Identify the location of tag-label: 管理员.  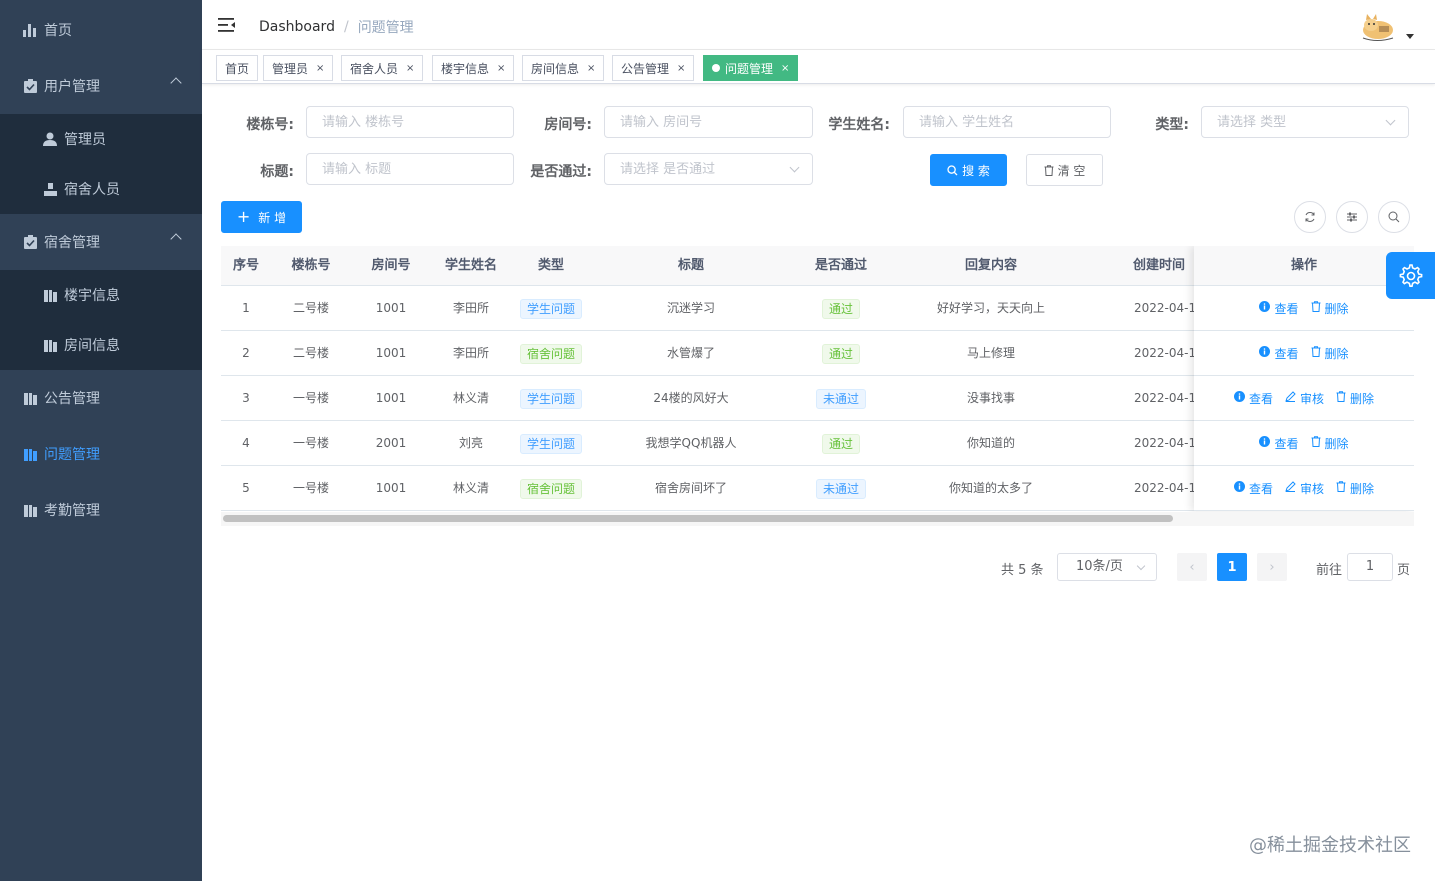
(290, 68).